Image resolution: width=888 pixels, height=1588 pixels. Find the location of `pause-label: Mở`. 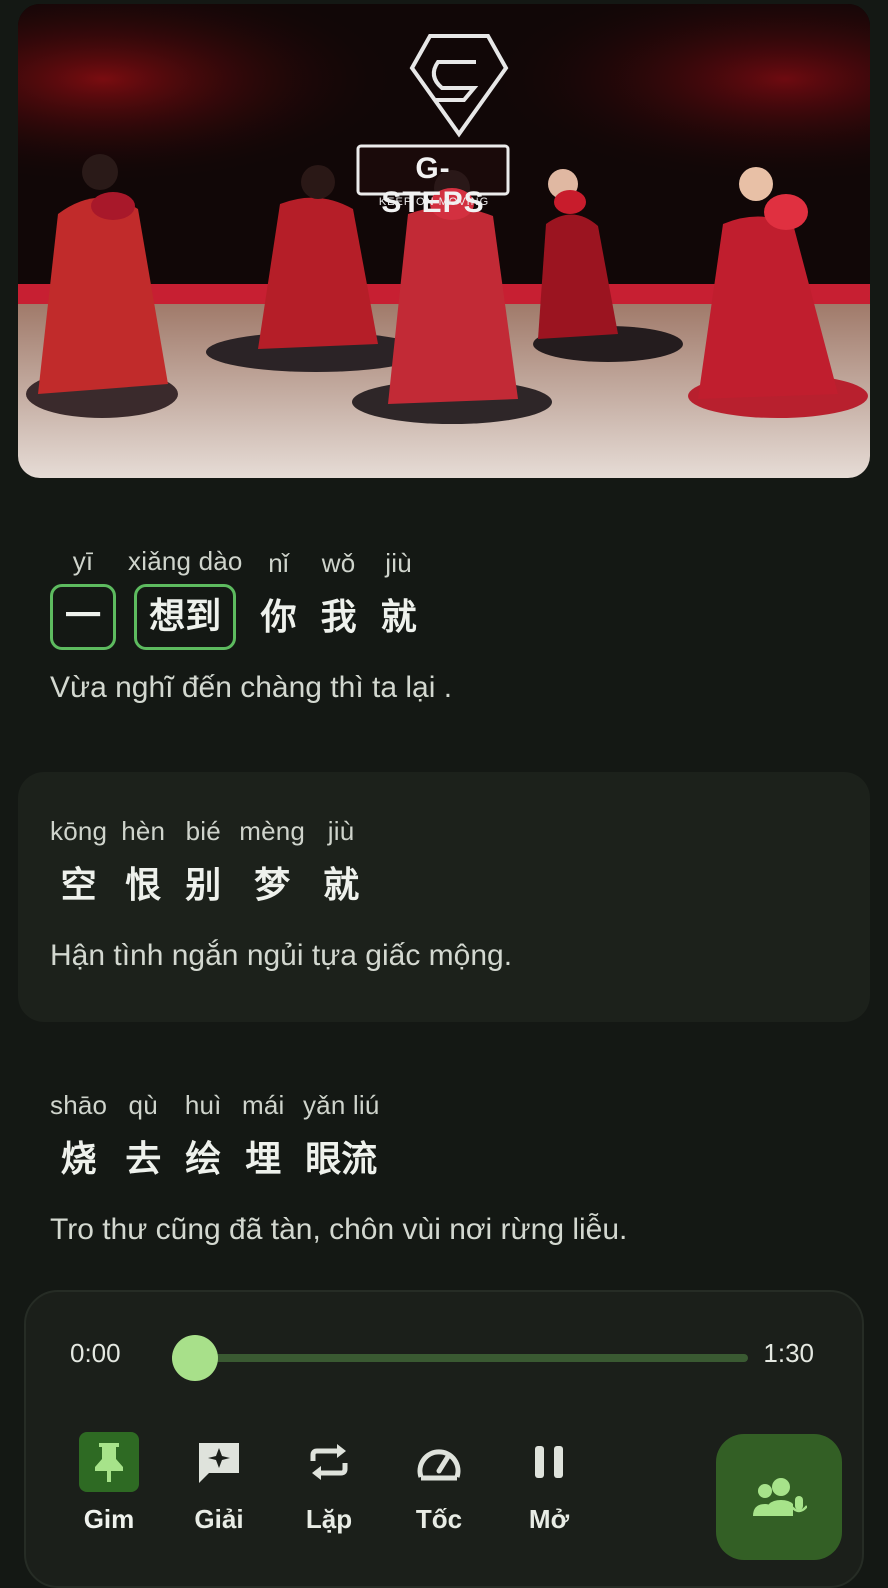

pause-label: Mở is located at coordinates (549, 1519).